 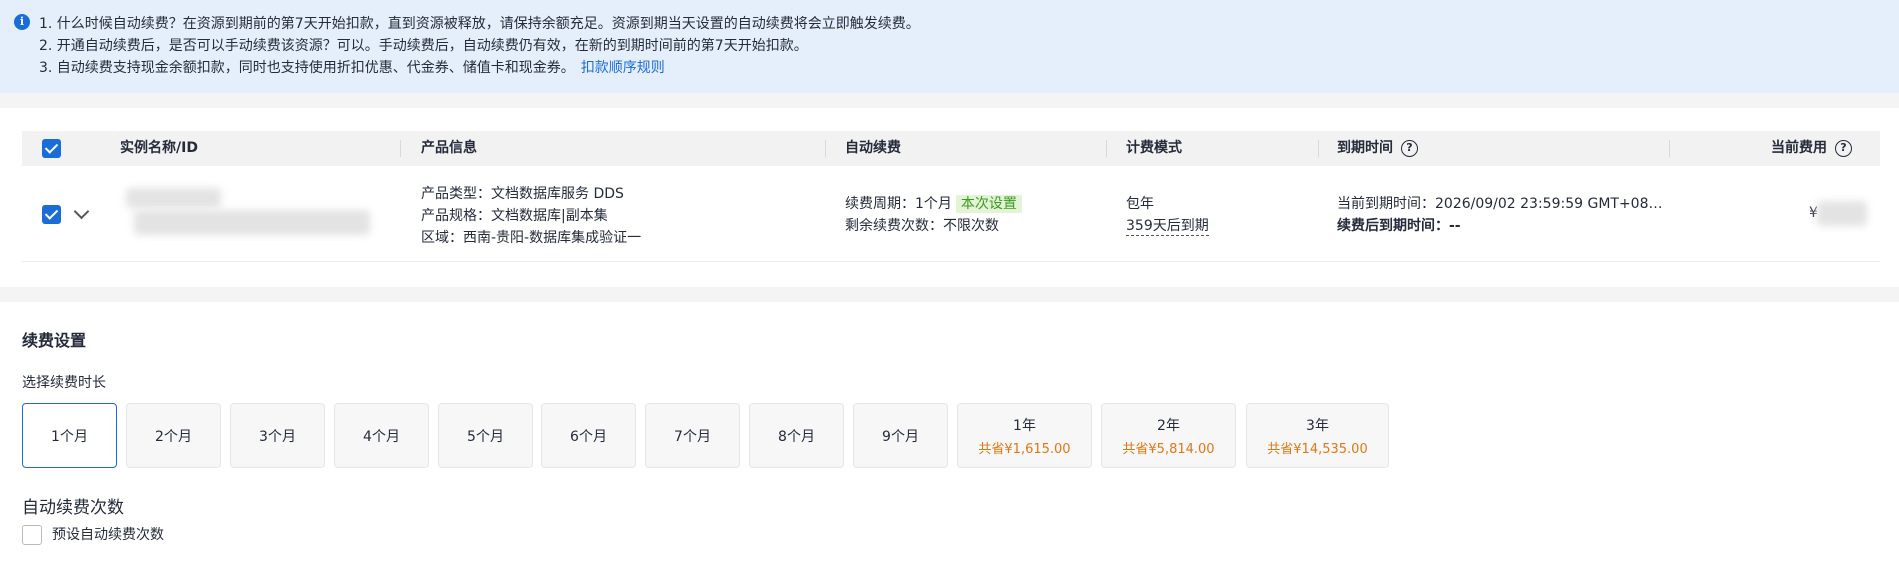 I want to click on duration-option-1-month: 1个月, so click(x=69, y=435).